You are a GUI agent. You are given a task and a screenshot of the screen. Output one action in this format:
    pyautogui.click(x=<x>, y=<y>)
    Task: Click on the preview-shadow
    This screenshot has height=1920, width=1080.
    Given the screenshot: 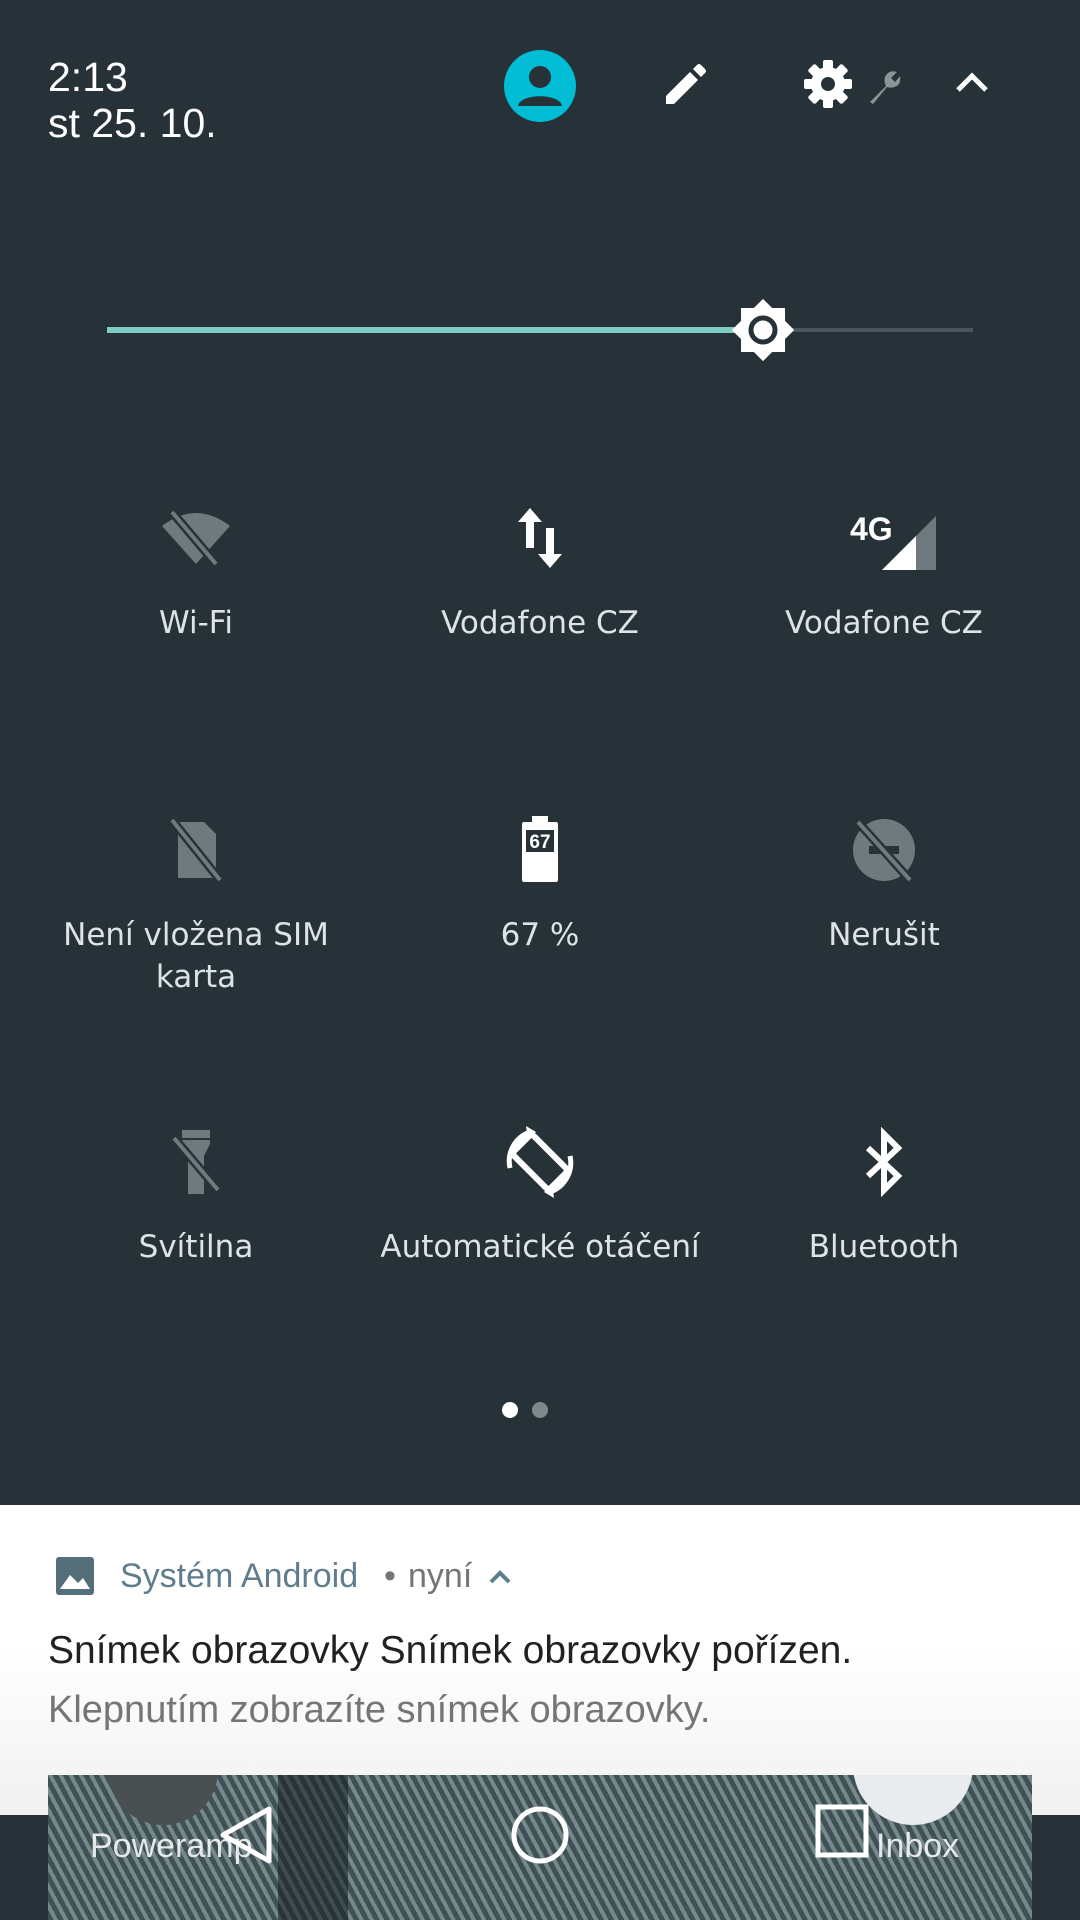 What is the action you would take?
    pyautogui.click(x=313, y=1847)
    